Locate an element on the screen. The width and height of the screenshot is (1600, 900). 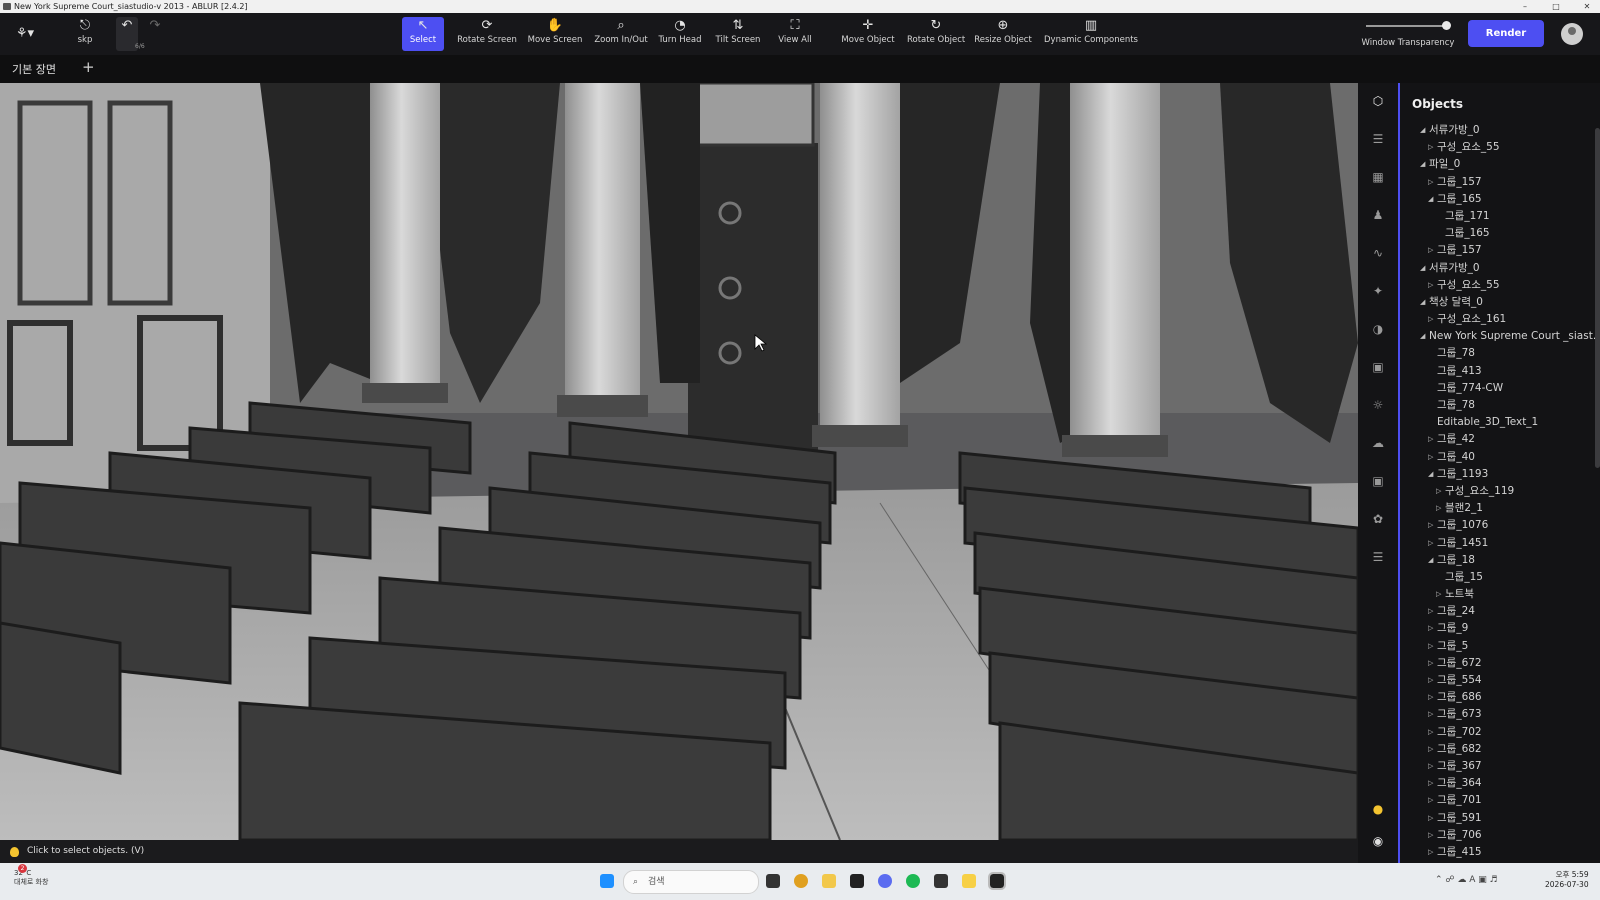
tree-item: ▷ 구성_요소_119 is located at coordinates (1500, 491).